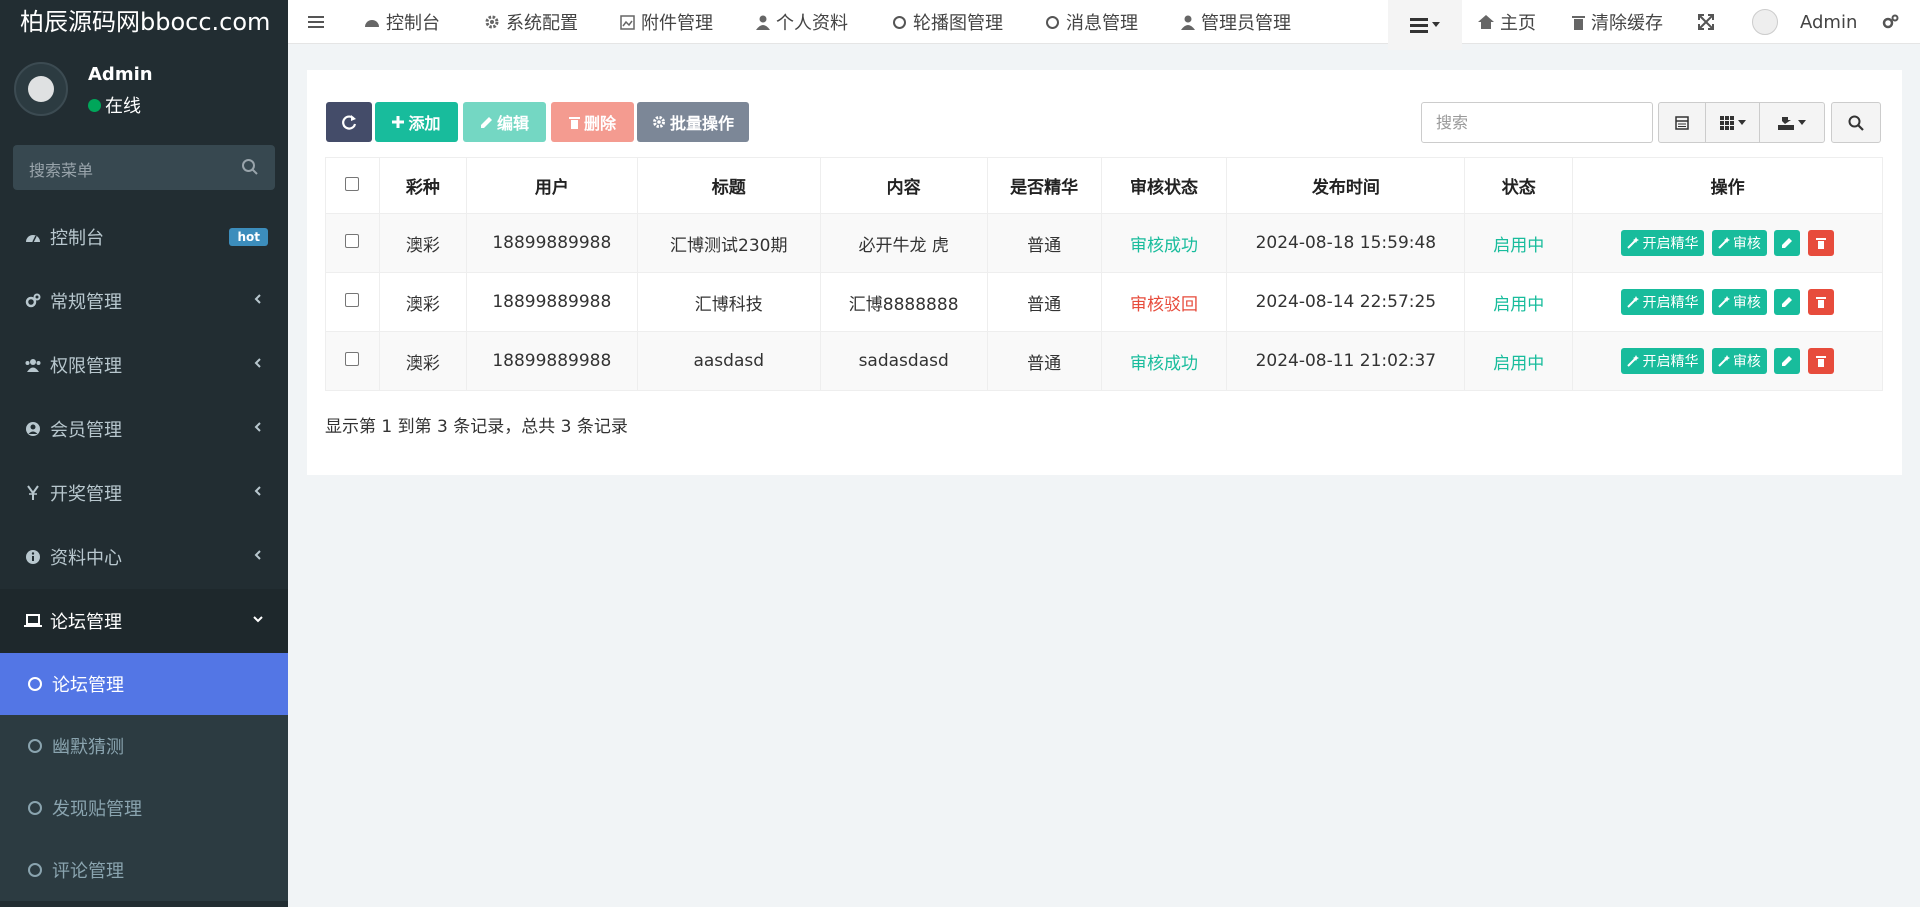  I want to click on toggle-view-button, so click(1682, 122).